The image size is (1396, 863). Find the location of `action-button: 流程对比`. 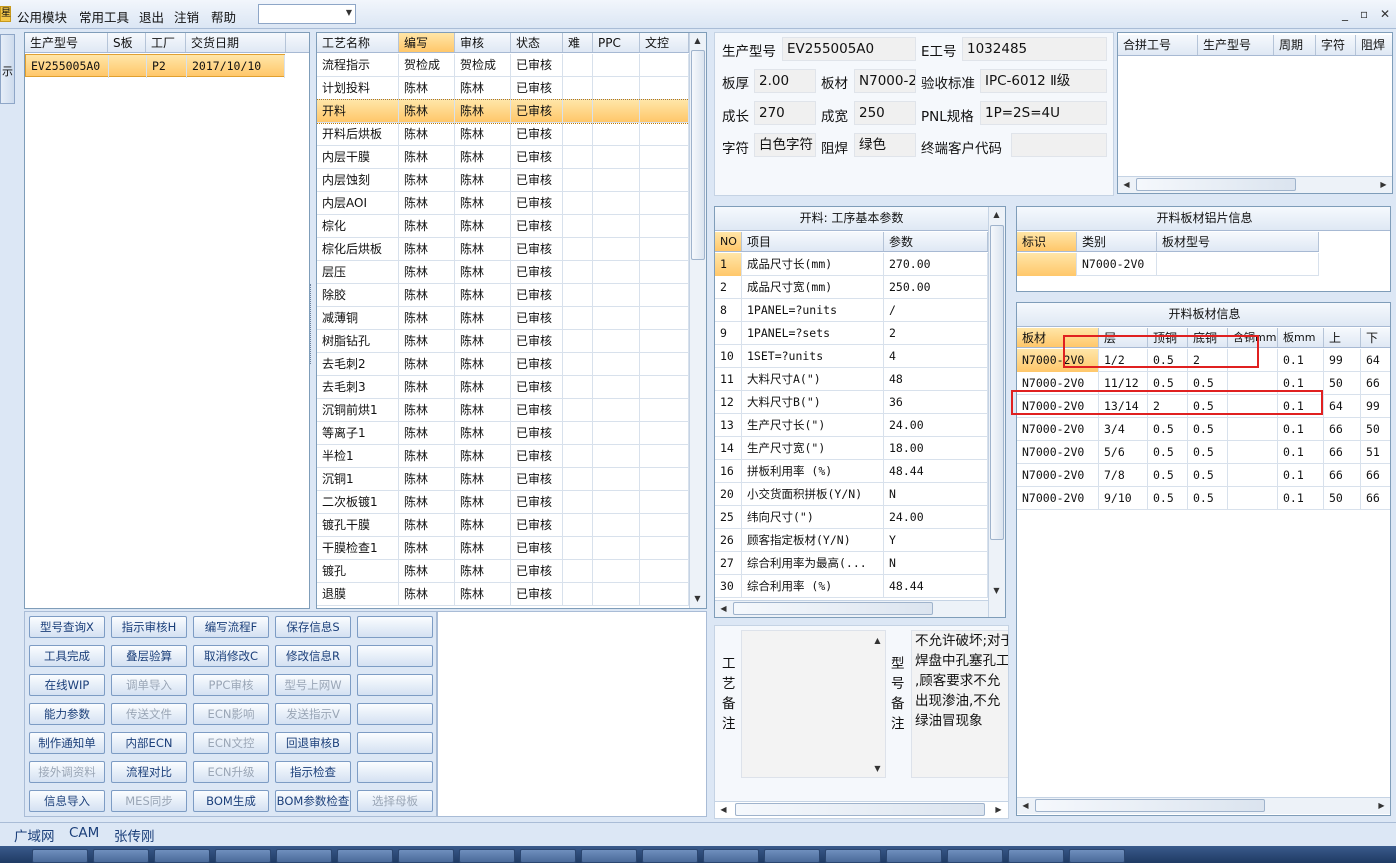

action-button: 流程对比 is located at coordinates (149, 772).